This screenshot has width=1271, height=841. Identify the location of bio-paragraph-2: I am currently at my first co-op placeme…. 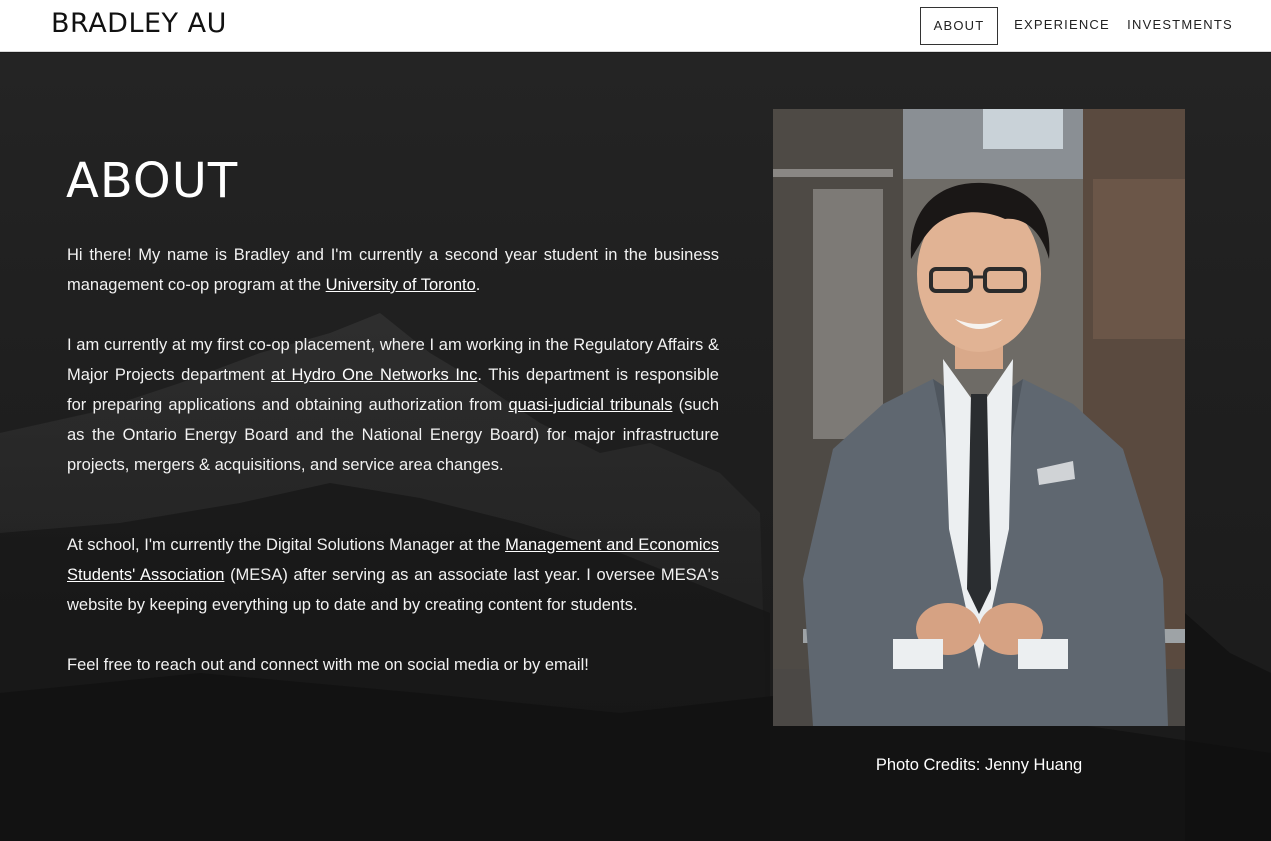
(393, 405).